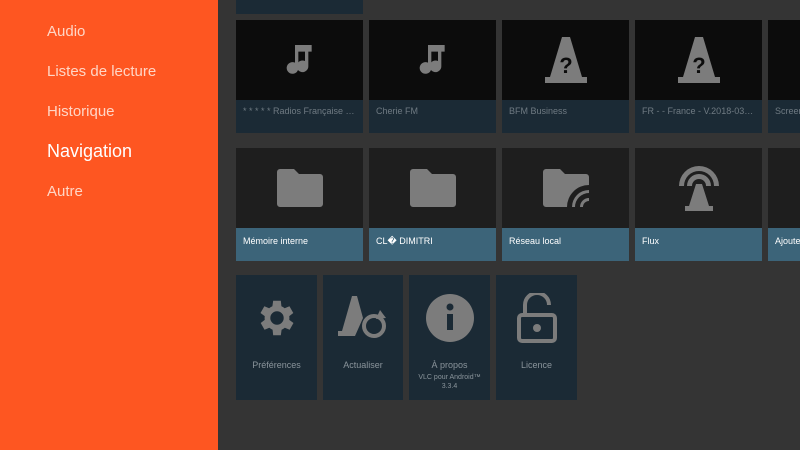 The height and width of the screenshot is (450, 800). I want to click on add-card: Ajouter, so click(784, 204).